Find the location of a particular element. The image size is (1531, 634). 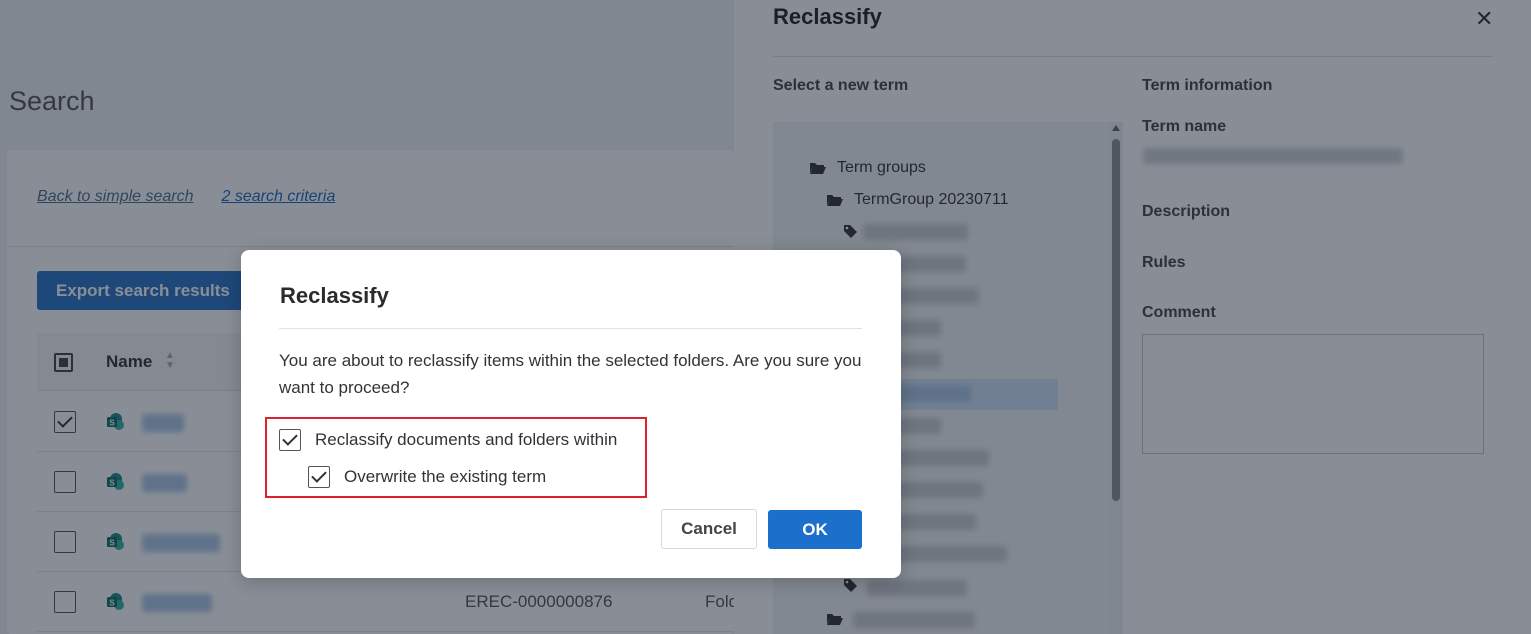

divider is located at coordinates (570, 328).